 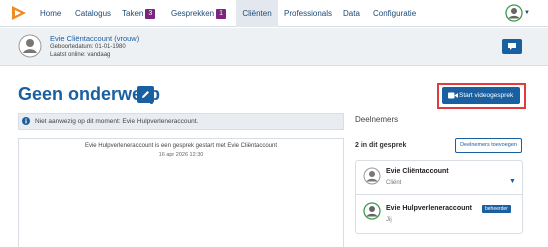 What do you see at coordinates (50, 13) in the screenshot?
I see `nav-home: Home` at bounding box center [50, 13].